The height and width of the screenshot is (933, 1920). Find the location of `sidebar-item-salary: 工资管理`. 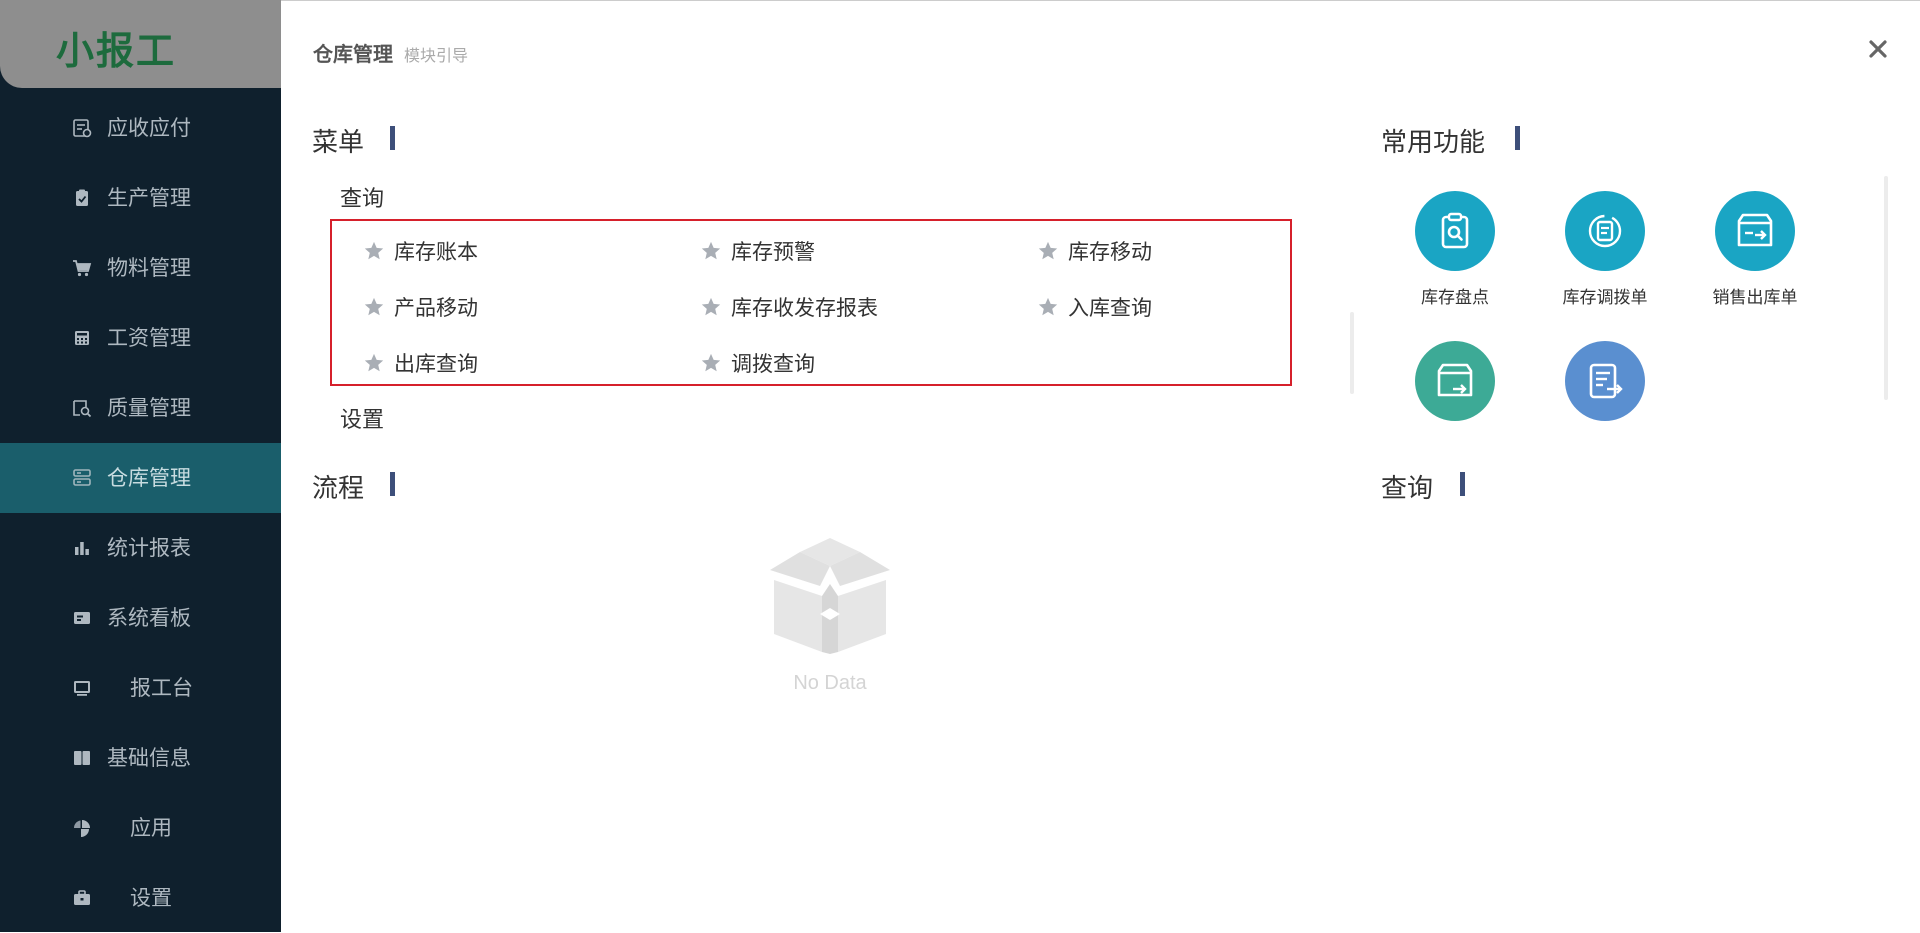

sidebar-item-salary: 工资管理 is located at coordinates (140, 338).